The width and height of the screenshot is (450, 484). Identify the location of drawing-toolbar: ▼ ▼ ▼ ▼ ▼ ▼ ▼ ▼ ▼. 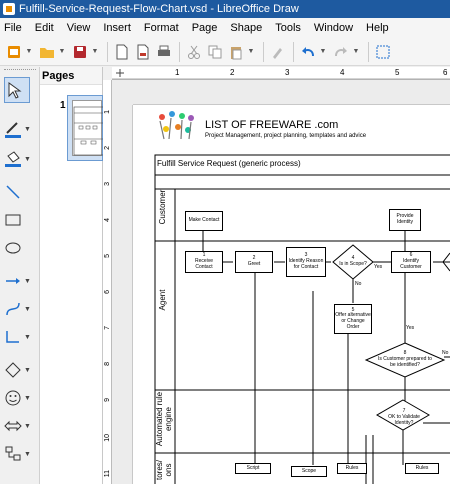
(20, 275).